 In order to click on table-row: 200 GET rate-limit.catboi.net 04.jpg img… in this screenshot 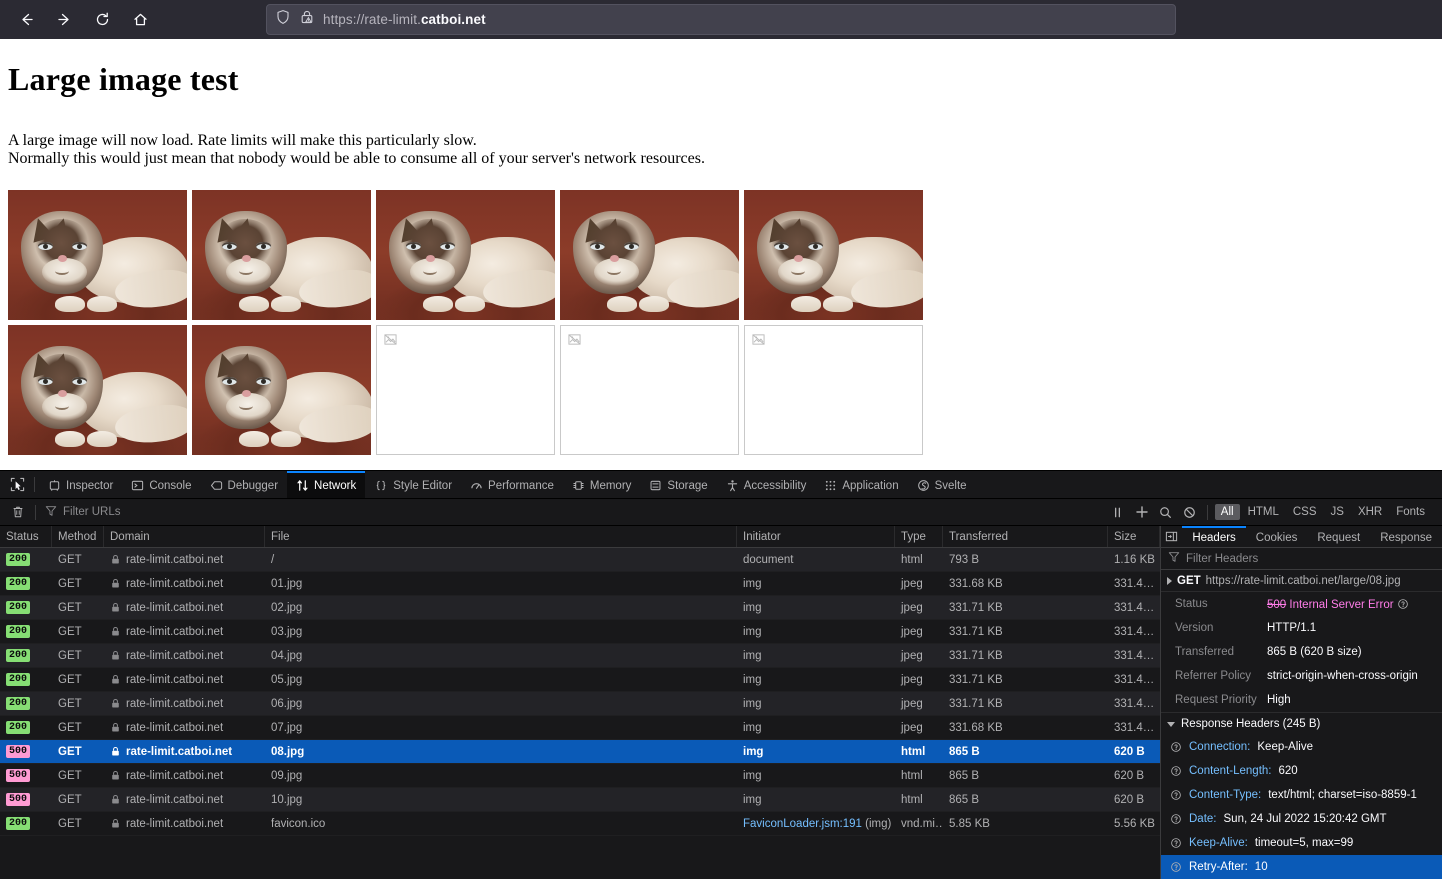, I will do `click(580, 656)`.